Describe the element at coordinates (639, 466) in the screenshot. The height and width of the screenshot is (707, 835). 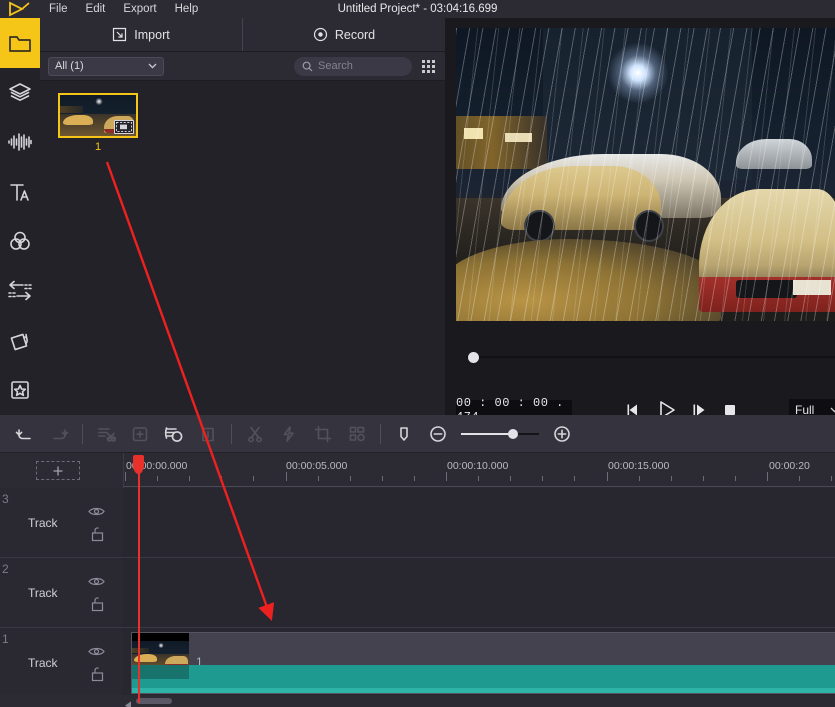
I see `ruler-tick-label: 00:00:15.000` at that location.